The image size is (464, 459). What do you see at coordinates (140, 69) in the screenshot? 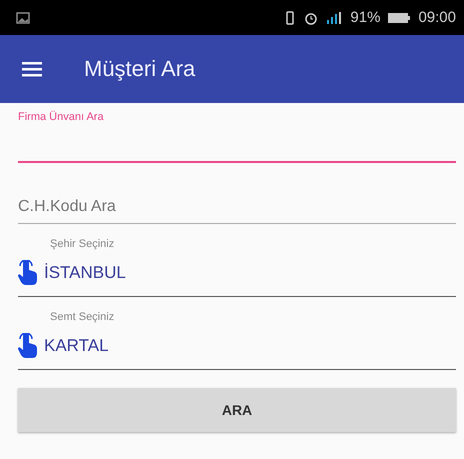
I see `screen-title: Müşteri Ara` at bounding box center [140, 69].